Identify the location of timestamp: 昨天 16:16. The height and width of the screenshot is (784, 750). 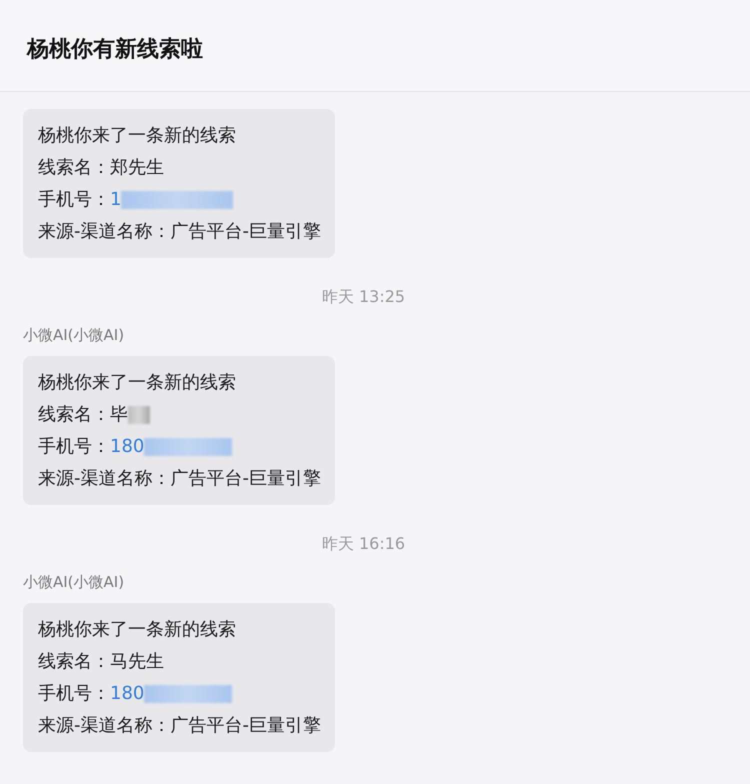
(364, 544).